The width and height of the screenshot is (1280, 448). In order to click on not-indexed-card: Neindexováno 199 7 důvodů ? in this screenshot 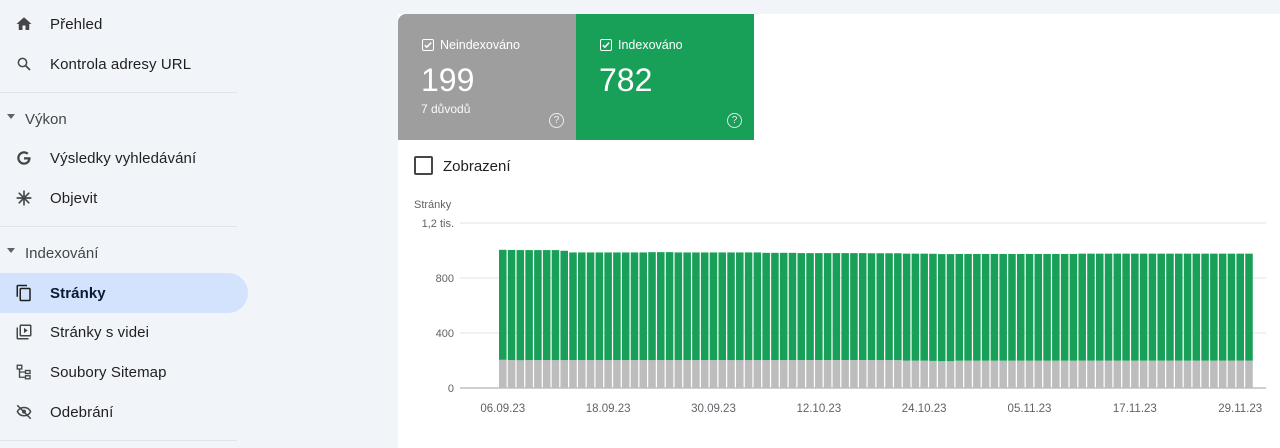, I will do `click(487, 77)`.